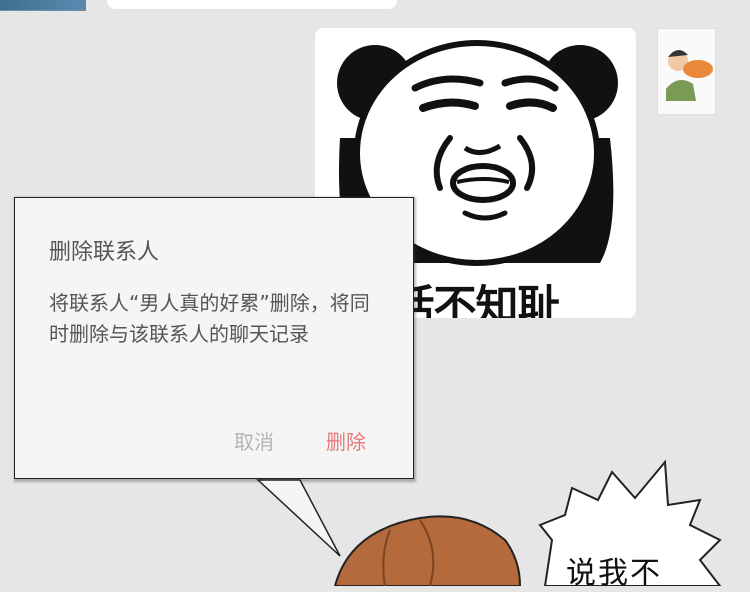 This screenshot has width=750, height=592. I want to click on contact-avatar, so click(43, 5).